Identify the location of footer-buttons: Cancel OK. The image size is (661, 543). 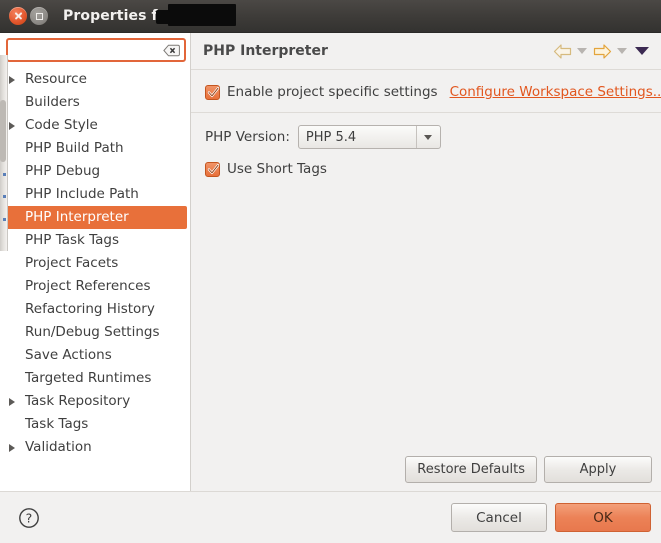
(551, 517).